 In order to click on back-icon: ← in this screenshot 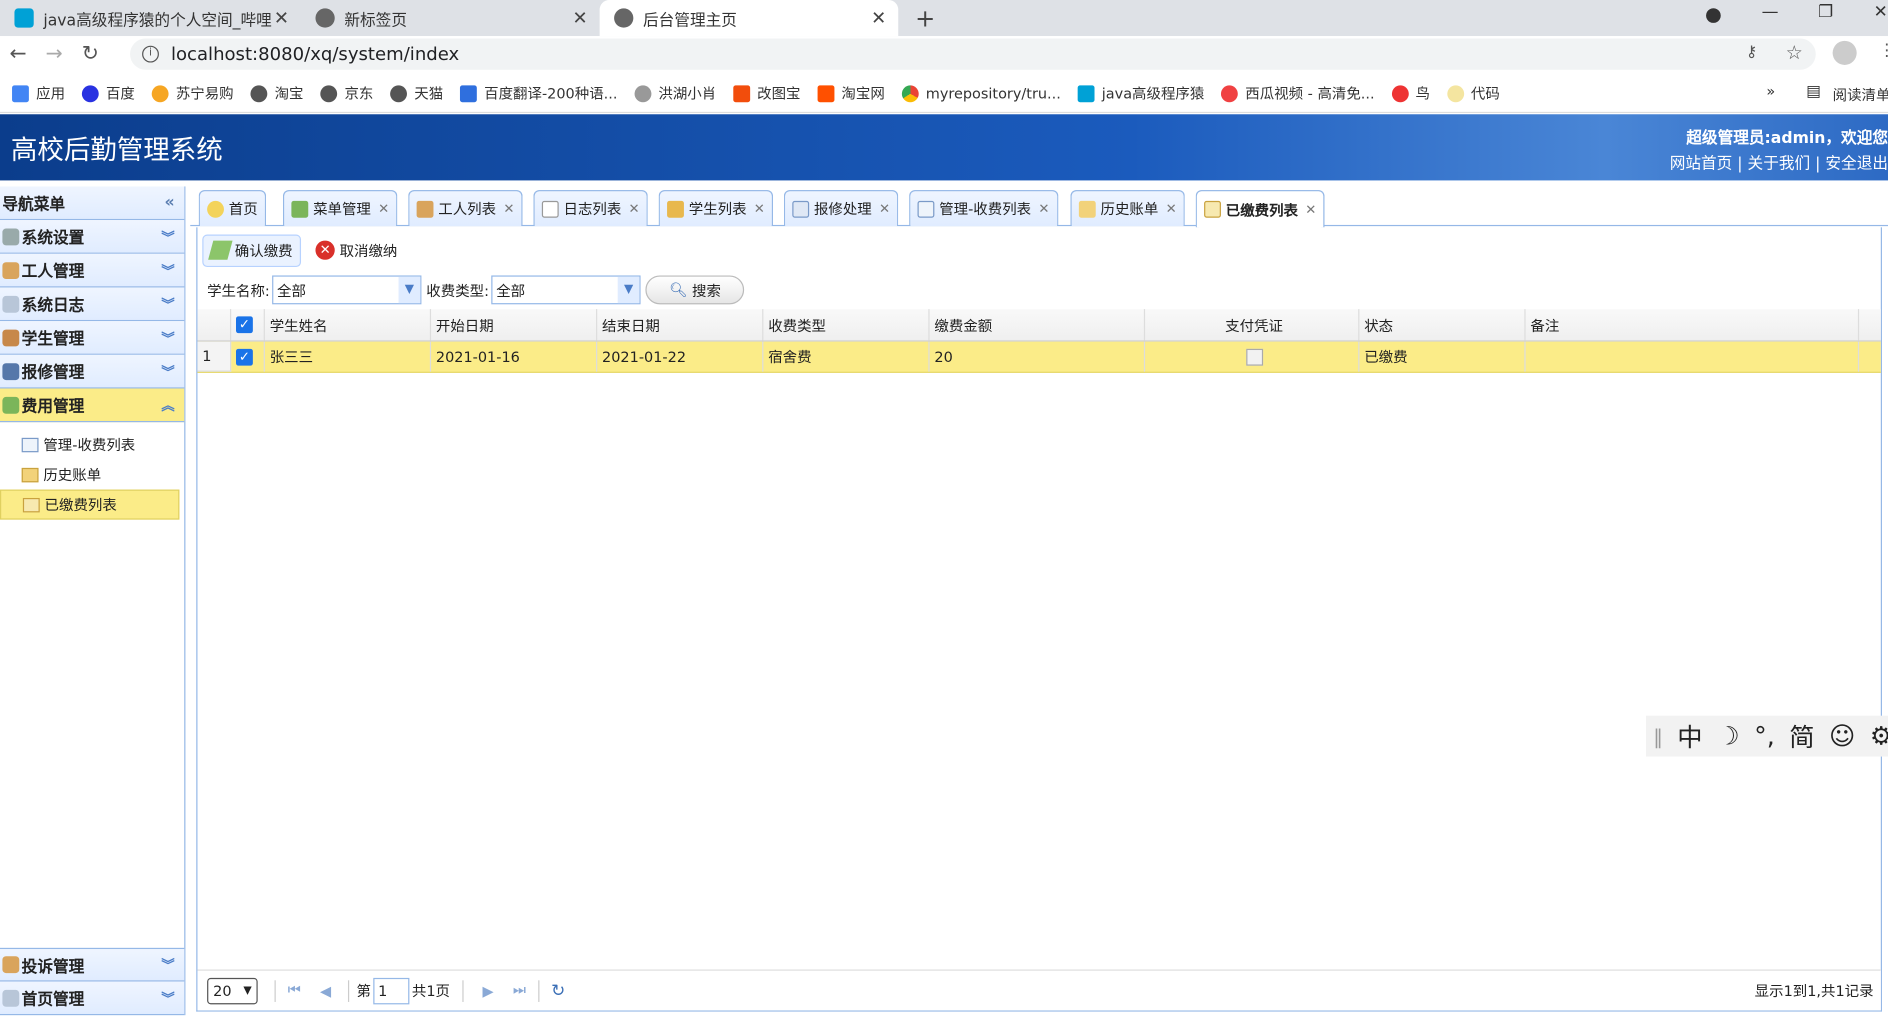, I will do `click(18, 54)`.